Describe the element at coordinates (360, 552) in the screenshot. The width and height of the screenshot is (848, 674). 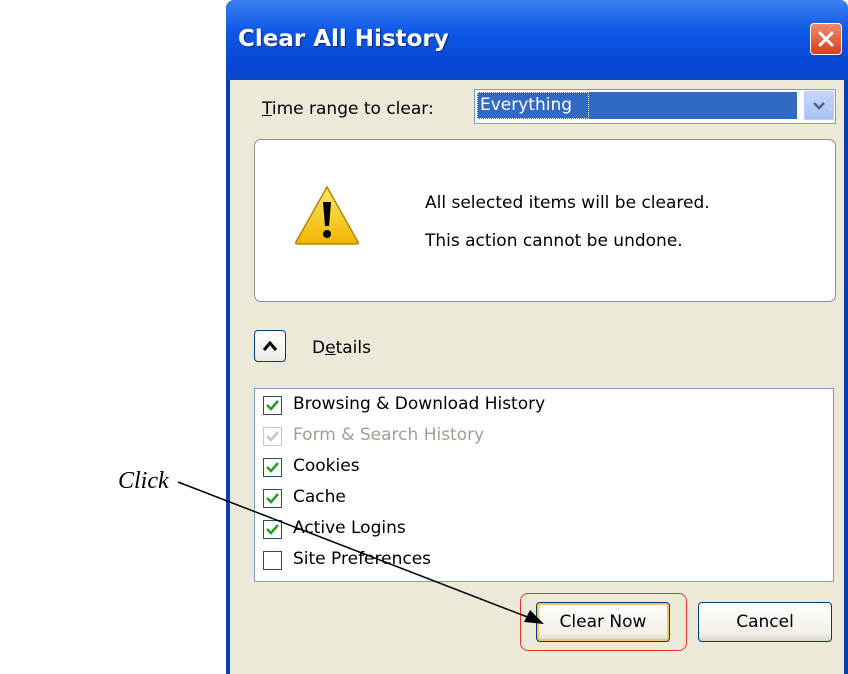
I see `annotation-arrow` at that location.